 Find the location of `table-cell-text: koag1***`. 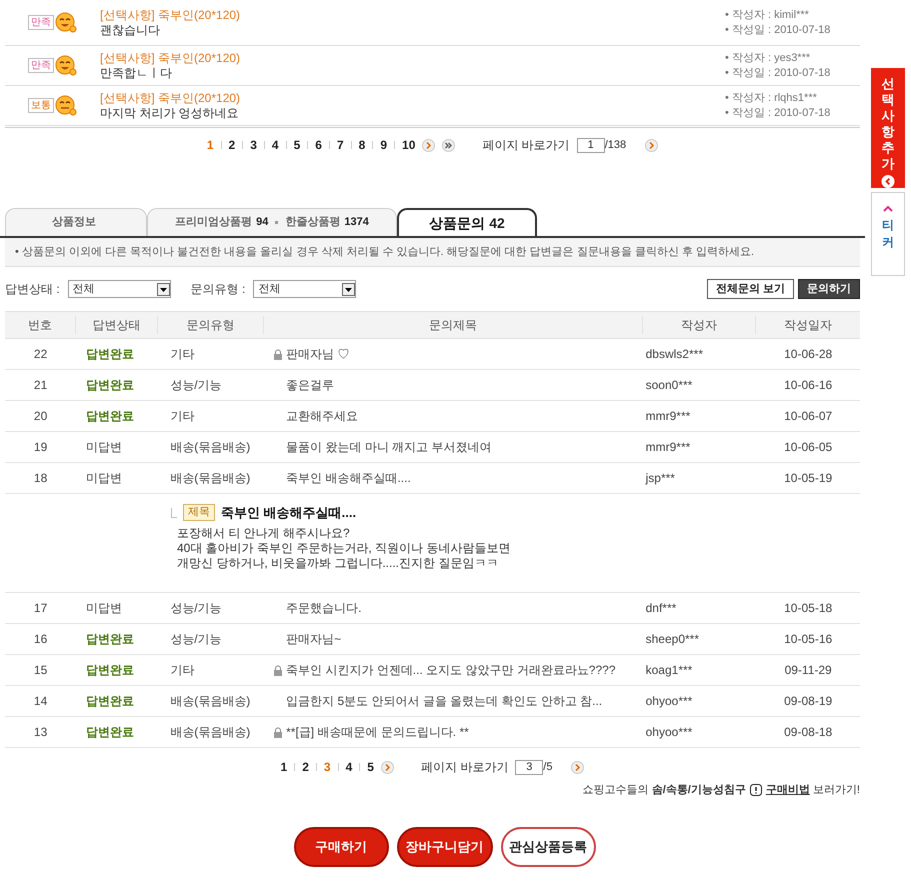

table-cell-text: koag1*** is located at coordinates (669, 670).